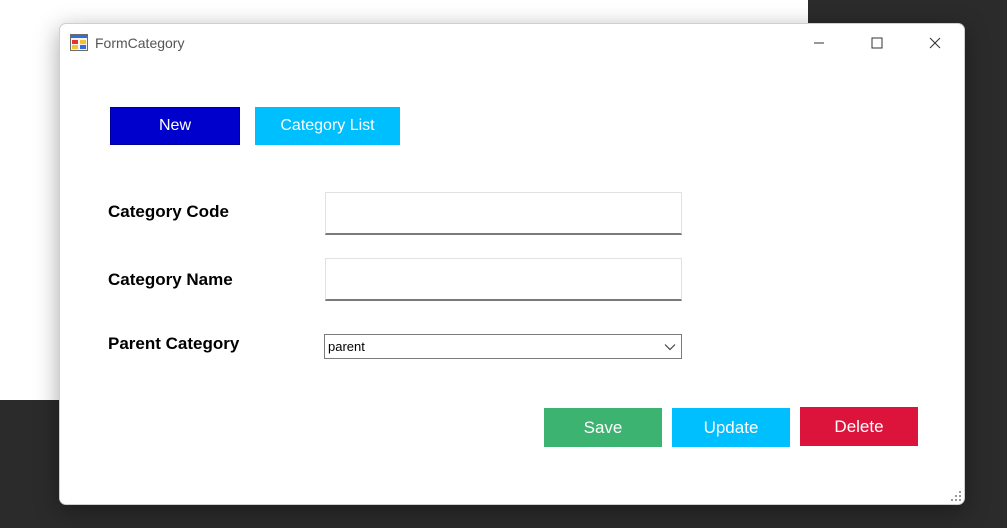 The image size is (1007, 528). Describe the element at coordinates (79, 42) in the screenshot. I see `form-app-icon` at that location.